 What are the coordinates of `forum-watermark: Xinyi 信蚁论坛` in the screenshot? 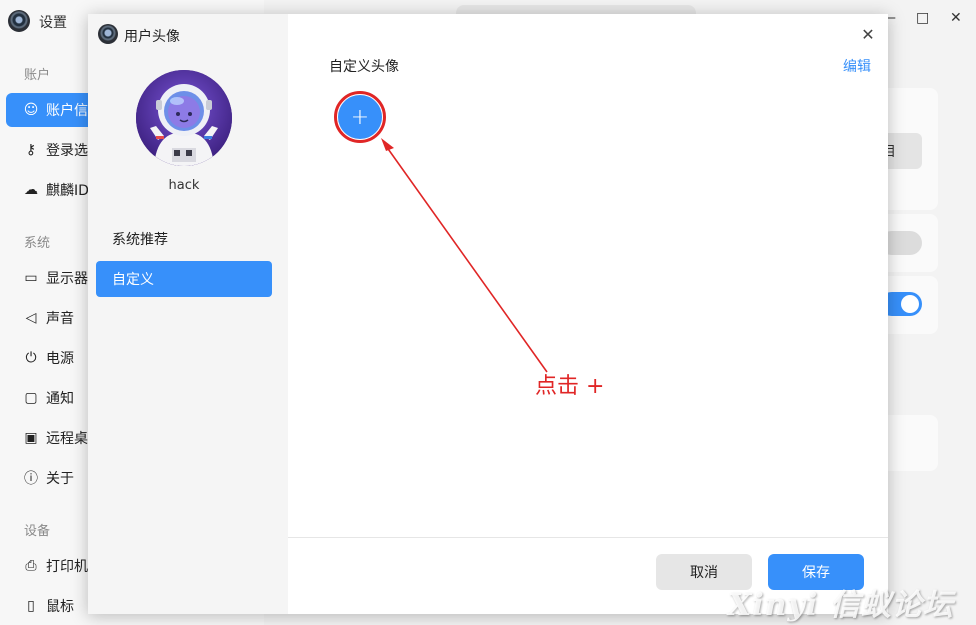 It's located at (841, 605).